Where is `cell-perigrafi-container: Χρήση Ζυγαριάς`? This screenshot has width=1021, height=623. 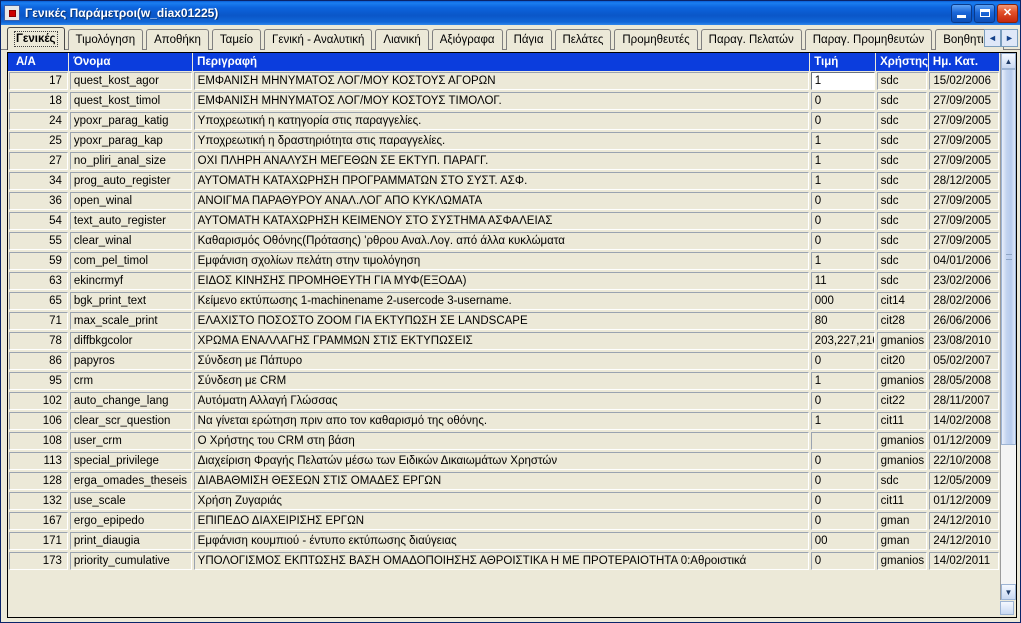
cell-perigrafi-container: Χρήση Ζυγαριάς is located at coordinates (501, 501).